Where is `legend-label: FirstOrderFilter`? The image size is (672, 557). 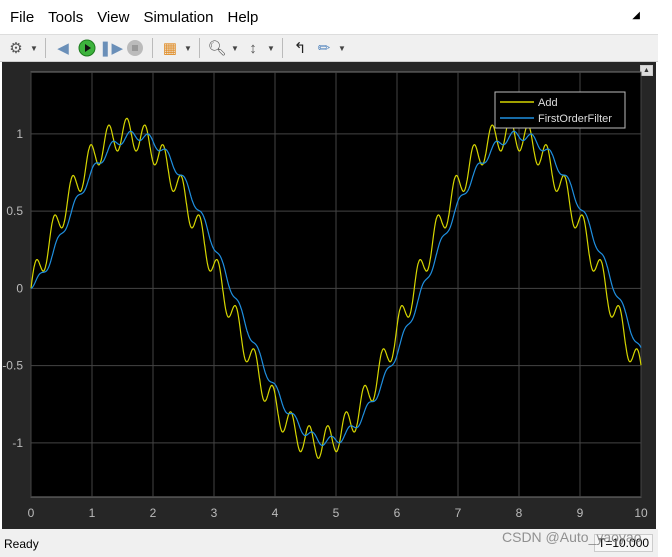
legend-label: FirstOrderFilter is located at coordinates (575, 119).